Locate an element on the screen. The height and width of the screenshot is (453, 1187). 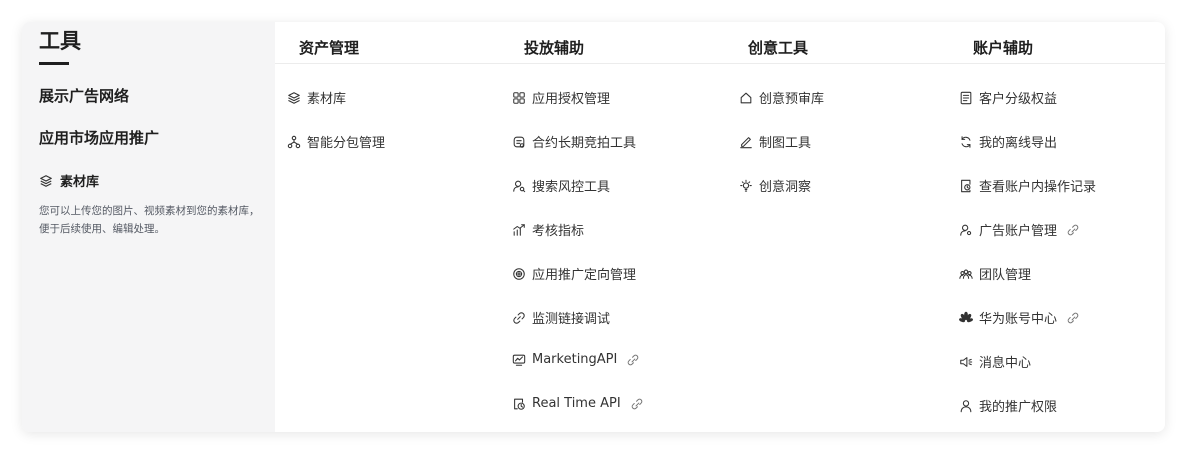
tool-item: 应用授权管理 is located at coordinates (561, 97).